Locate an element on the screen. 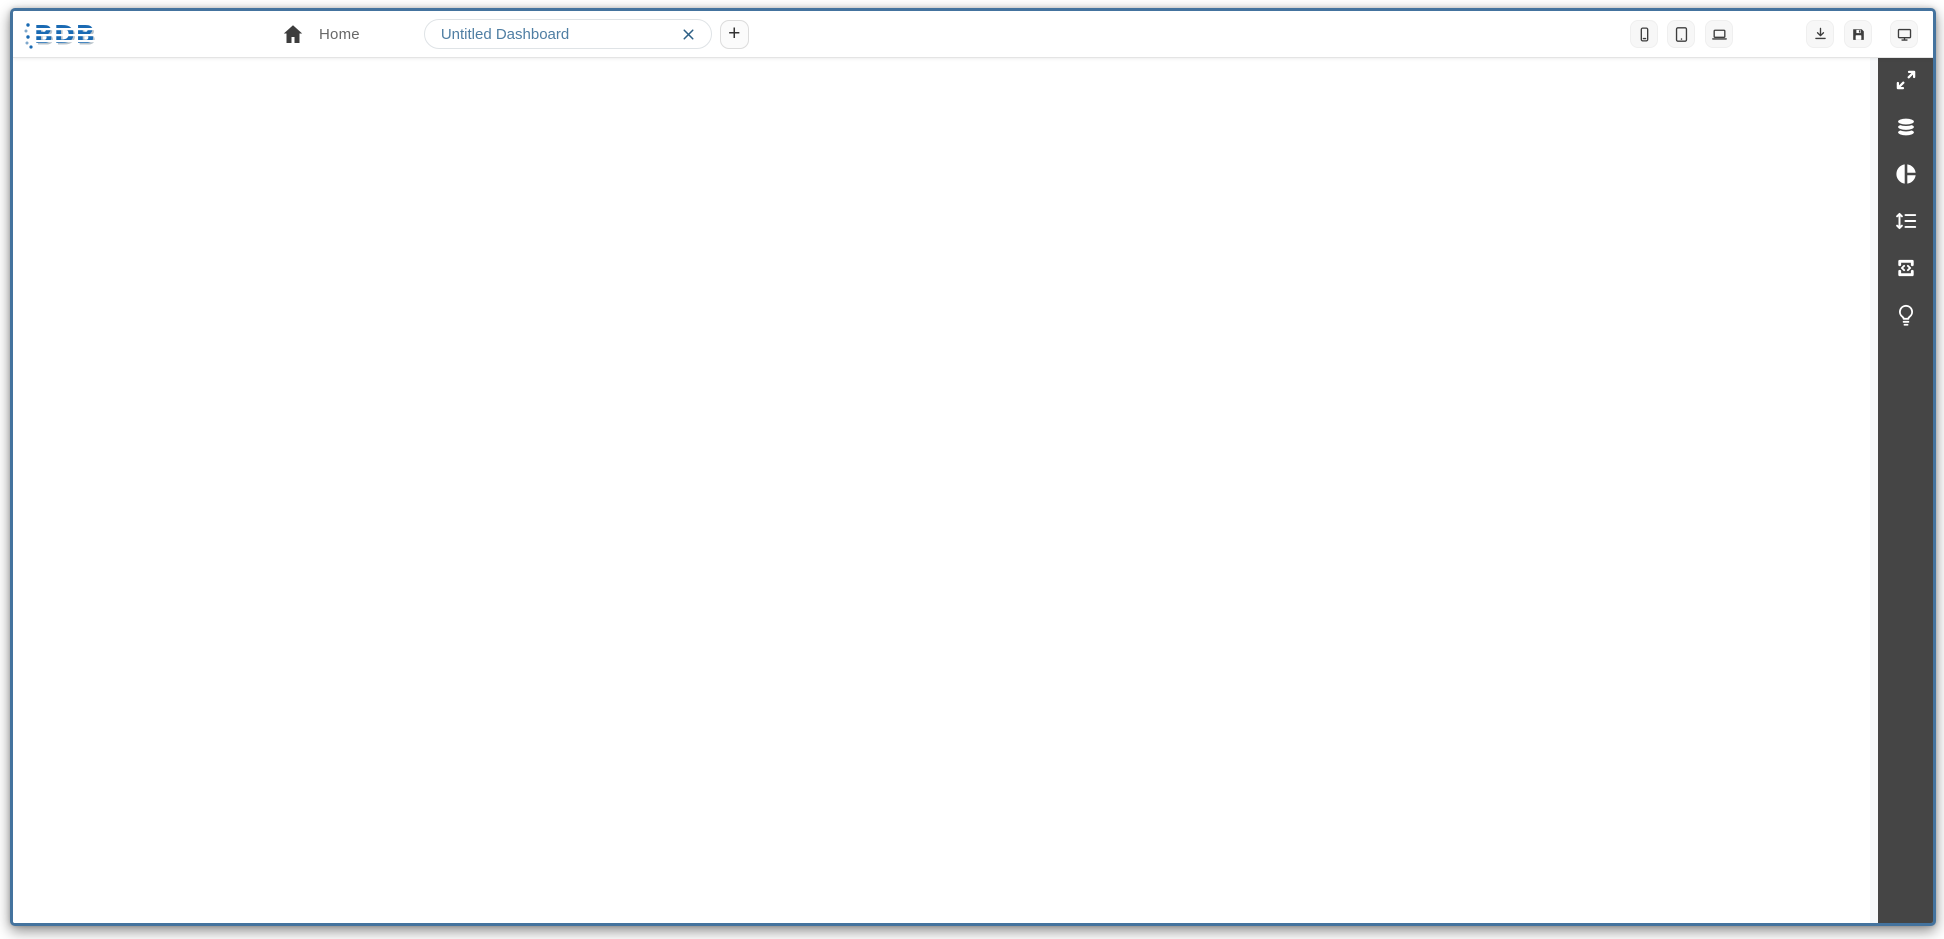 Image resolution: width=1944 pixels, height=939 pixels. bdb-logo: BDB BDB is located at coordinates (67, 34).